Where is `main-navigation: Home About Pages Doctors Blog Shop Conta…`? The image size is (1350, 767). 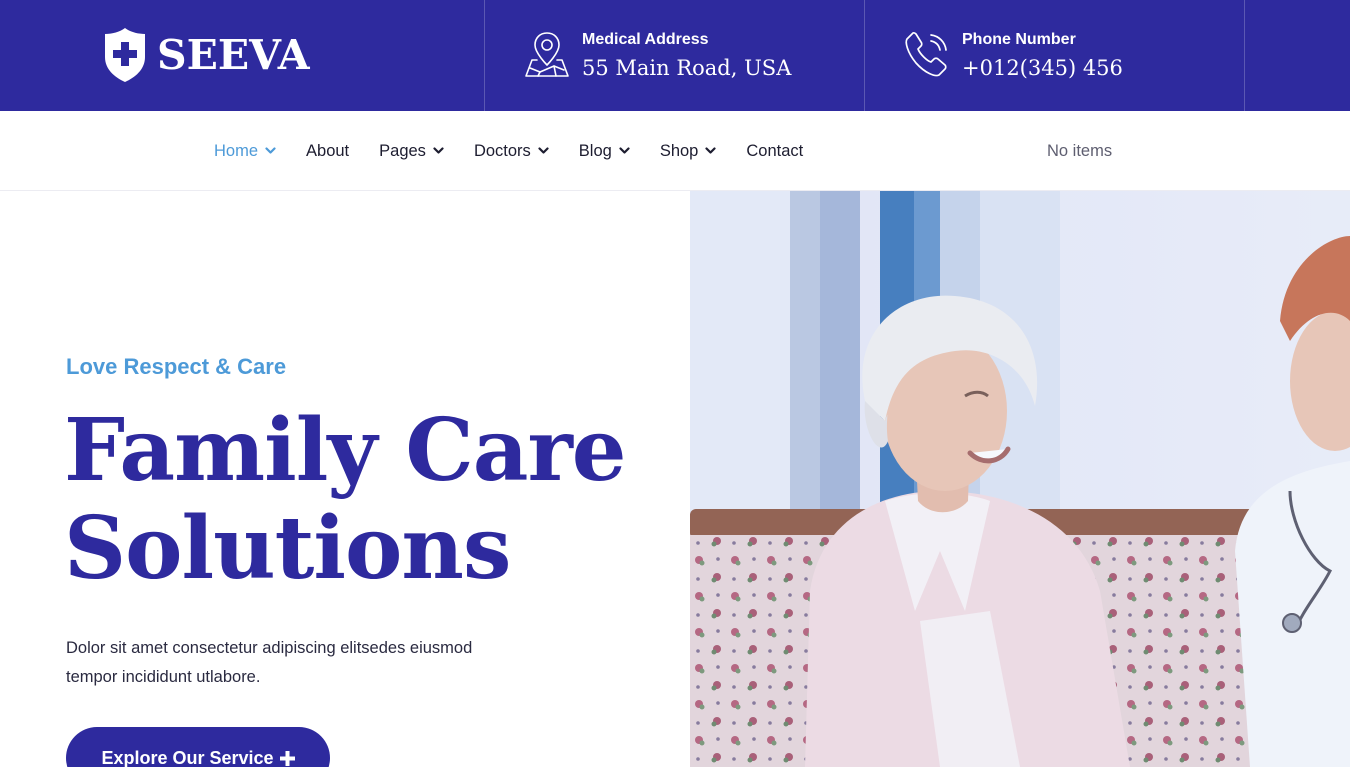 main-navigation: Home About Pages Doctors Blog Shop Conta… is located at coordinates (675, 151).